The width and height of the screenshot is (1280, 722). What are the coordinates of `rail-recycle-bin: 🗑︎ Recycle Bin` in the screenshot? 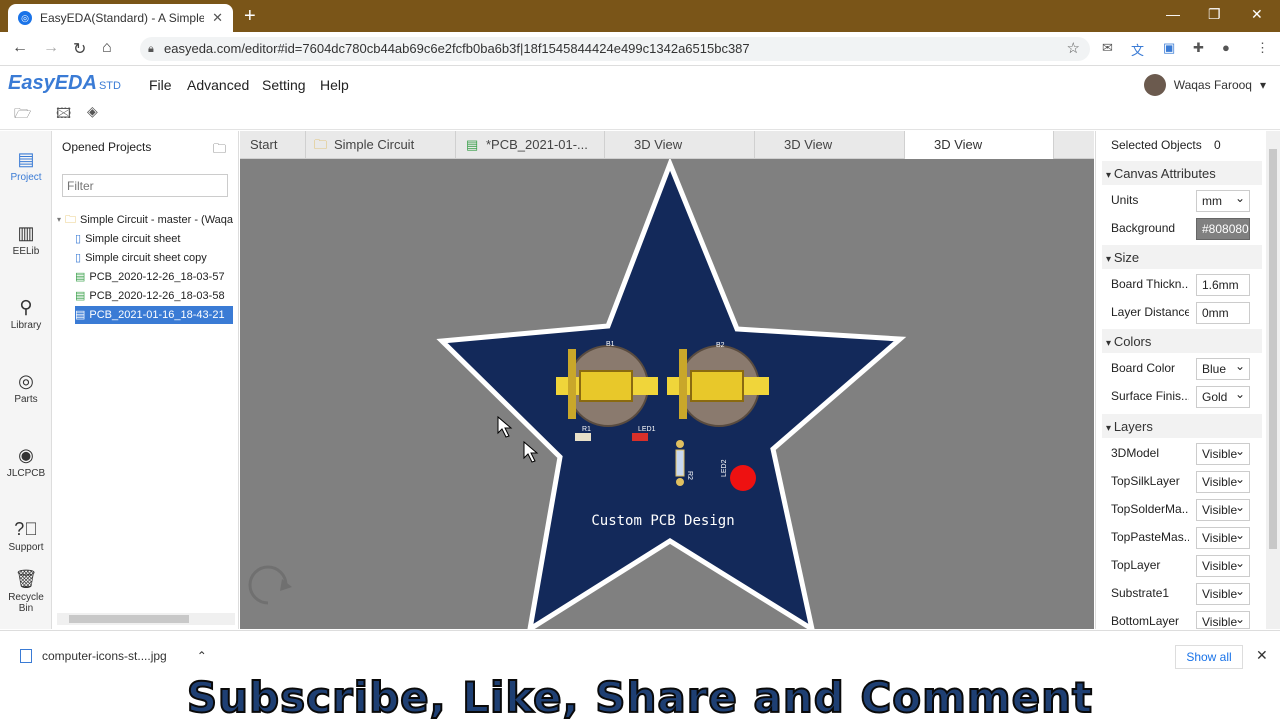 It's located at (26, 591).